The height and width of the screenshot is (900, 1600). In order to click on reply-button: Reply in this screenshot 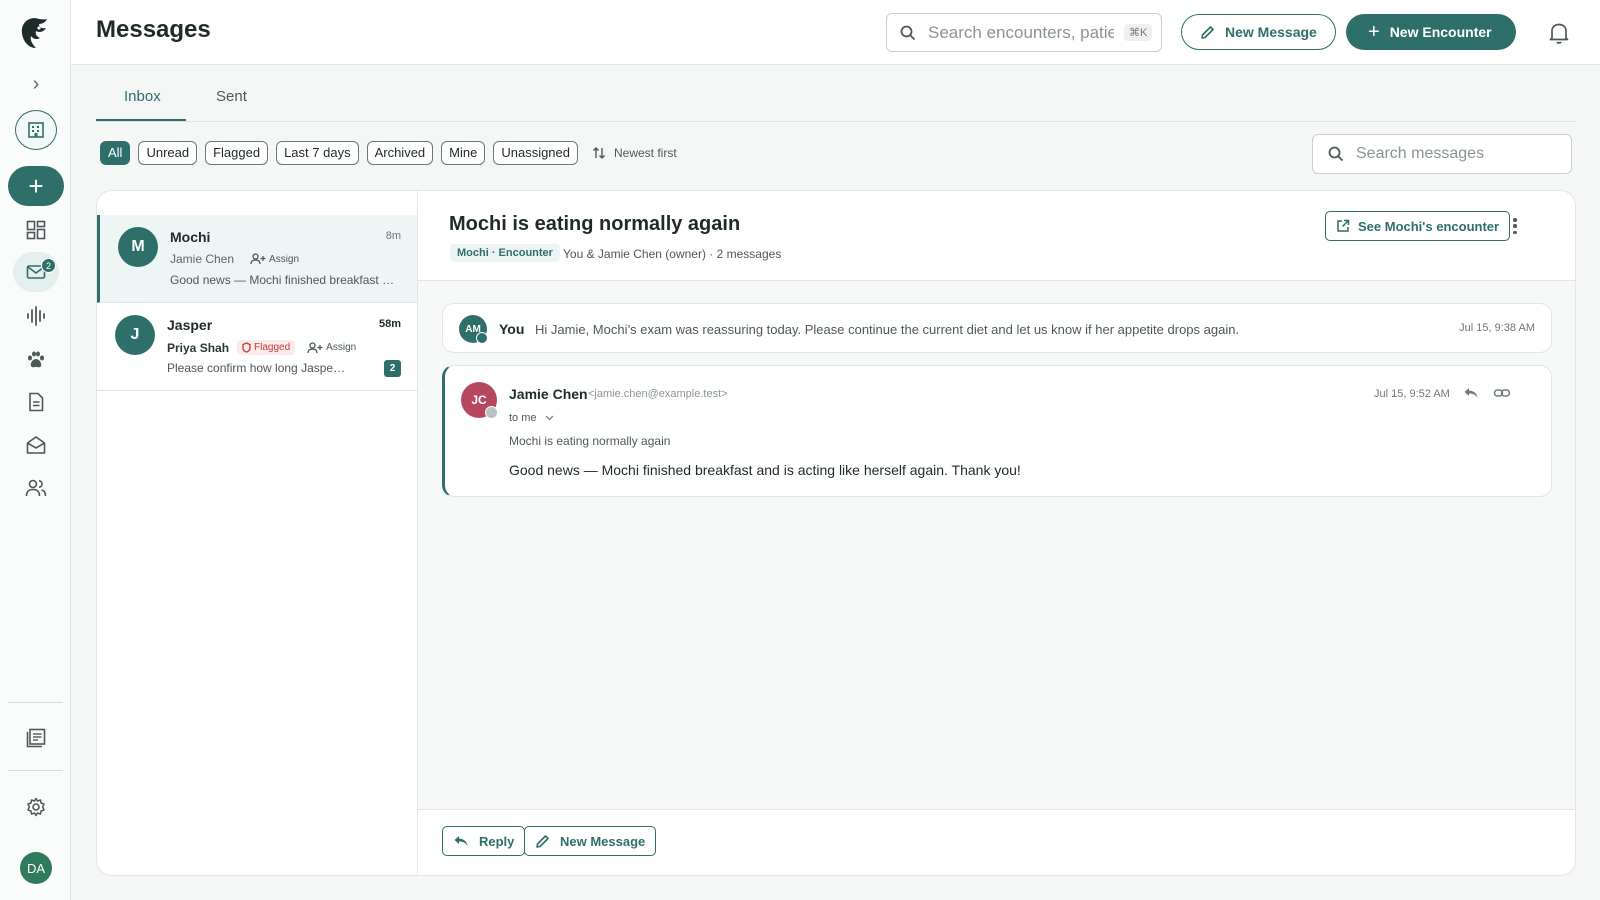, I will do `click(484, 841)`.